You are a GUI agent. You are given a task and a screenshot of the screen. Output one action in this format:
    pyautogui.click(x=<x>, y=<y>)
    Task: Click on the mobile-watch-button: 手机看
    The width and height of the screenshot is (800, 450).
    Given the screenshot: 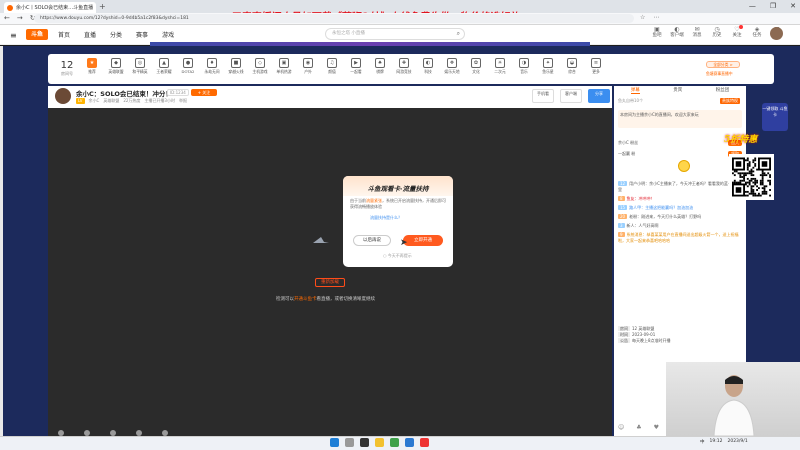 What is the action you would take?
    pyautogui.click(x=543, y=96)
    